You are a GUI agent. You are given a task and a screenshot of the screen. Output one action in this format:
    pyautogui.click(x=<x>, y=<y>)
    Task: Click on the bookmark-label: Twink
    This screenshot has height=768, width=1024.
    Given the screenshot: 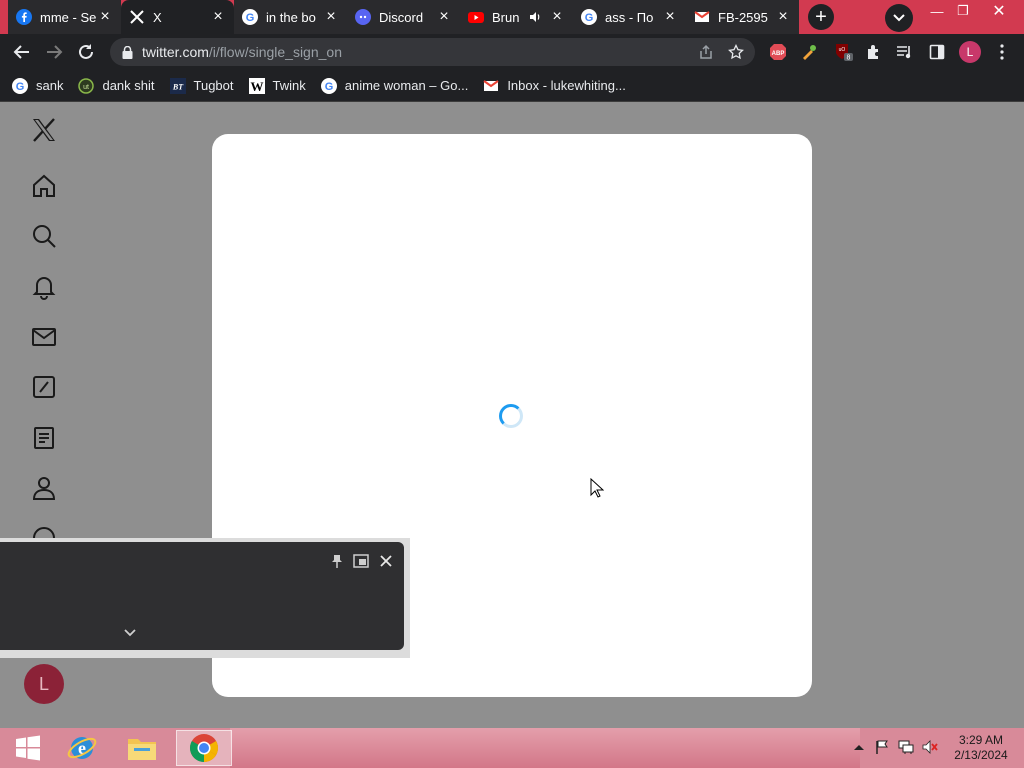 What is the action you would take?
    pyautogui.click(x=289, y=85)
    